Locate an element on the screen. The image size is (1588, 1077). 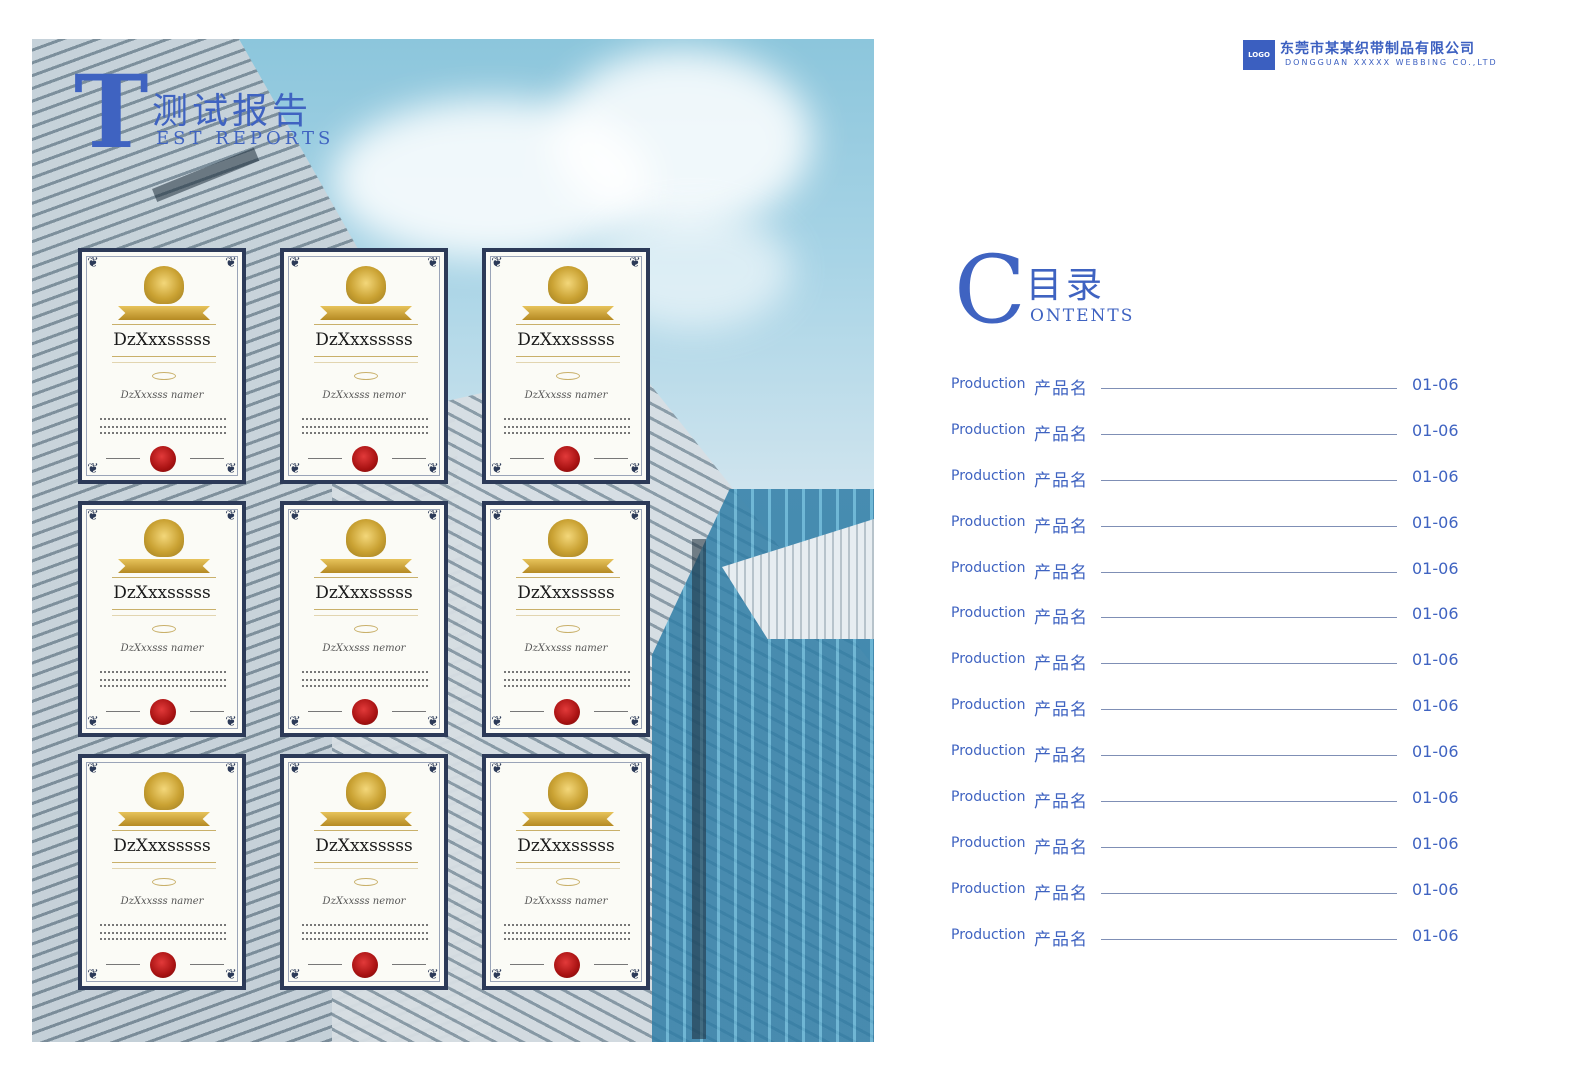
certificate-script-name: DzXxxsss namer is located at coordinates (566, 901).